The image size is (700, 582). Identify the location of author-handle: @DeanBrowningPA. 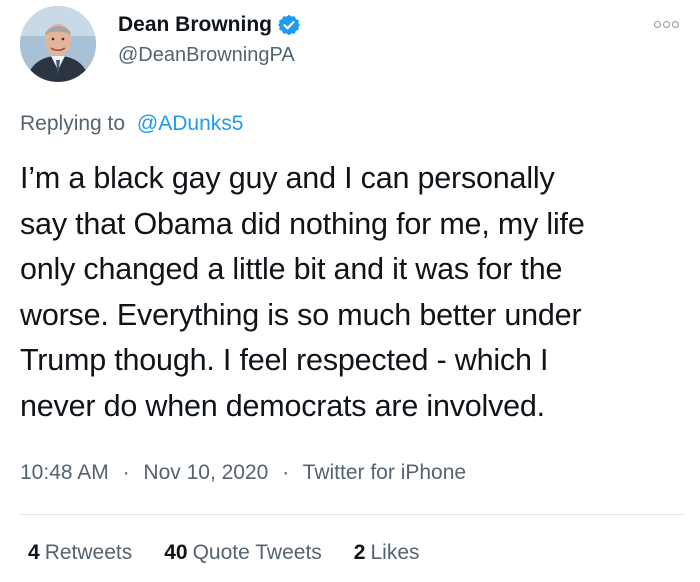
(206, 55).